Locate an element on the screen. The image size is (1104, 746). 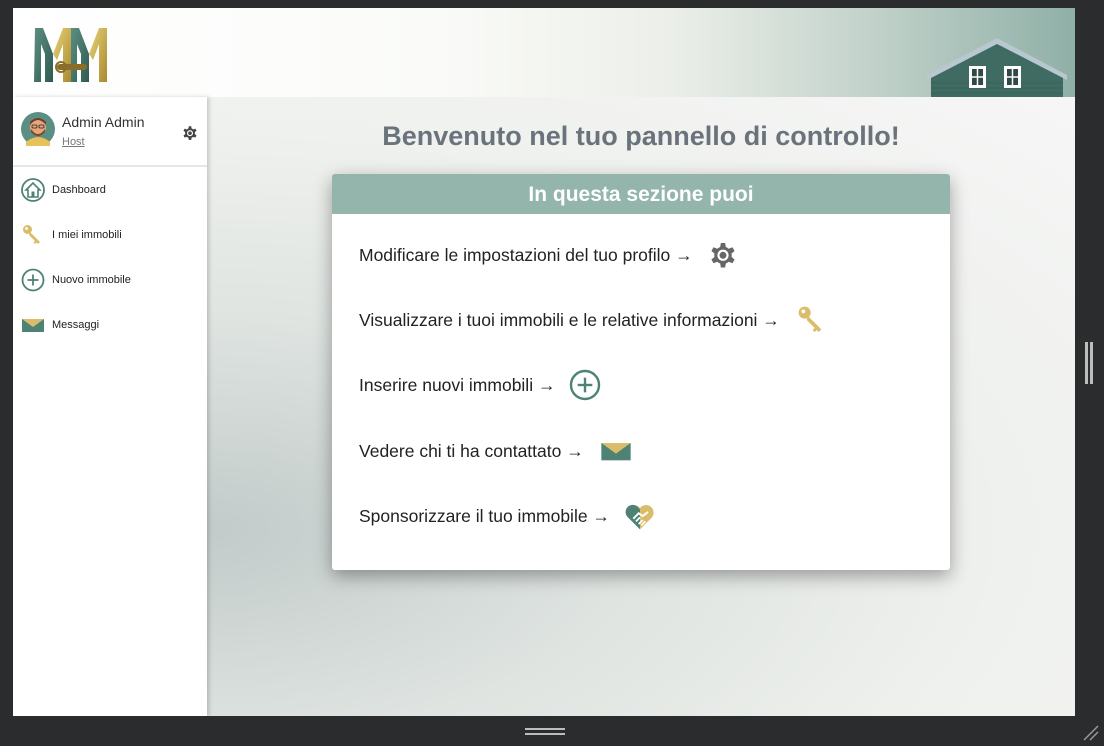
avatar is located at coordinates (38, 129).